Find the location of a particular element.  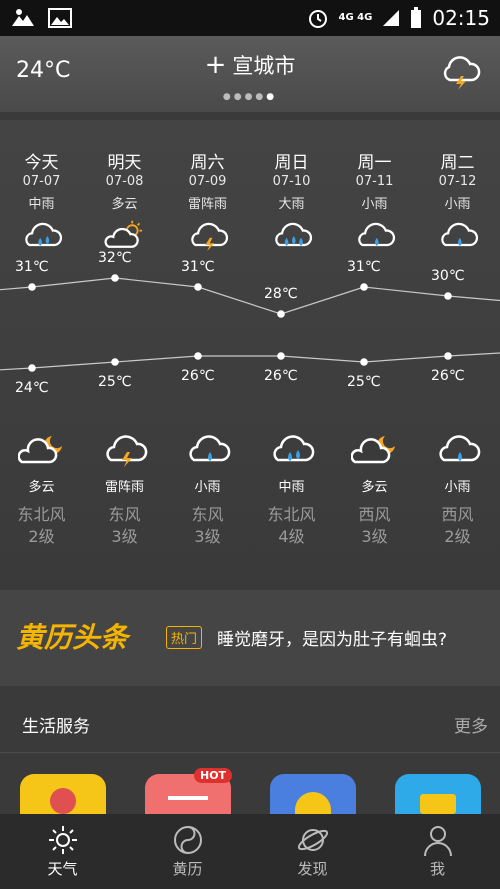

high-temp-label: 32℃ is located at coordinates (115, 258).